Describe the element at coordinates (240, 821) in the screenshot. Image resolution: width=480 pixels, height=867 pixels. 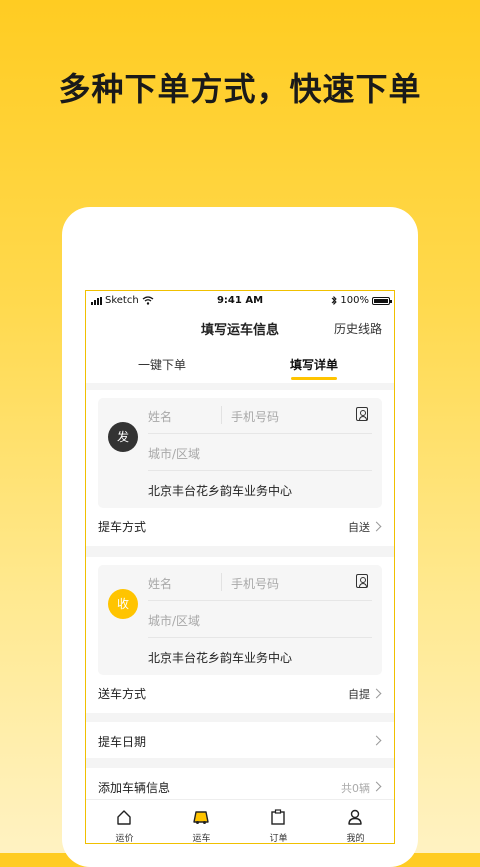
I see `bottom-tab-bar: 运价 运车 订单 我的` at that location.